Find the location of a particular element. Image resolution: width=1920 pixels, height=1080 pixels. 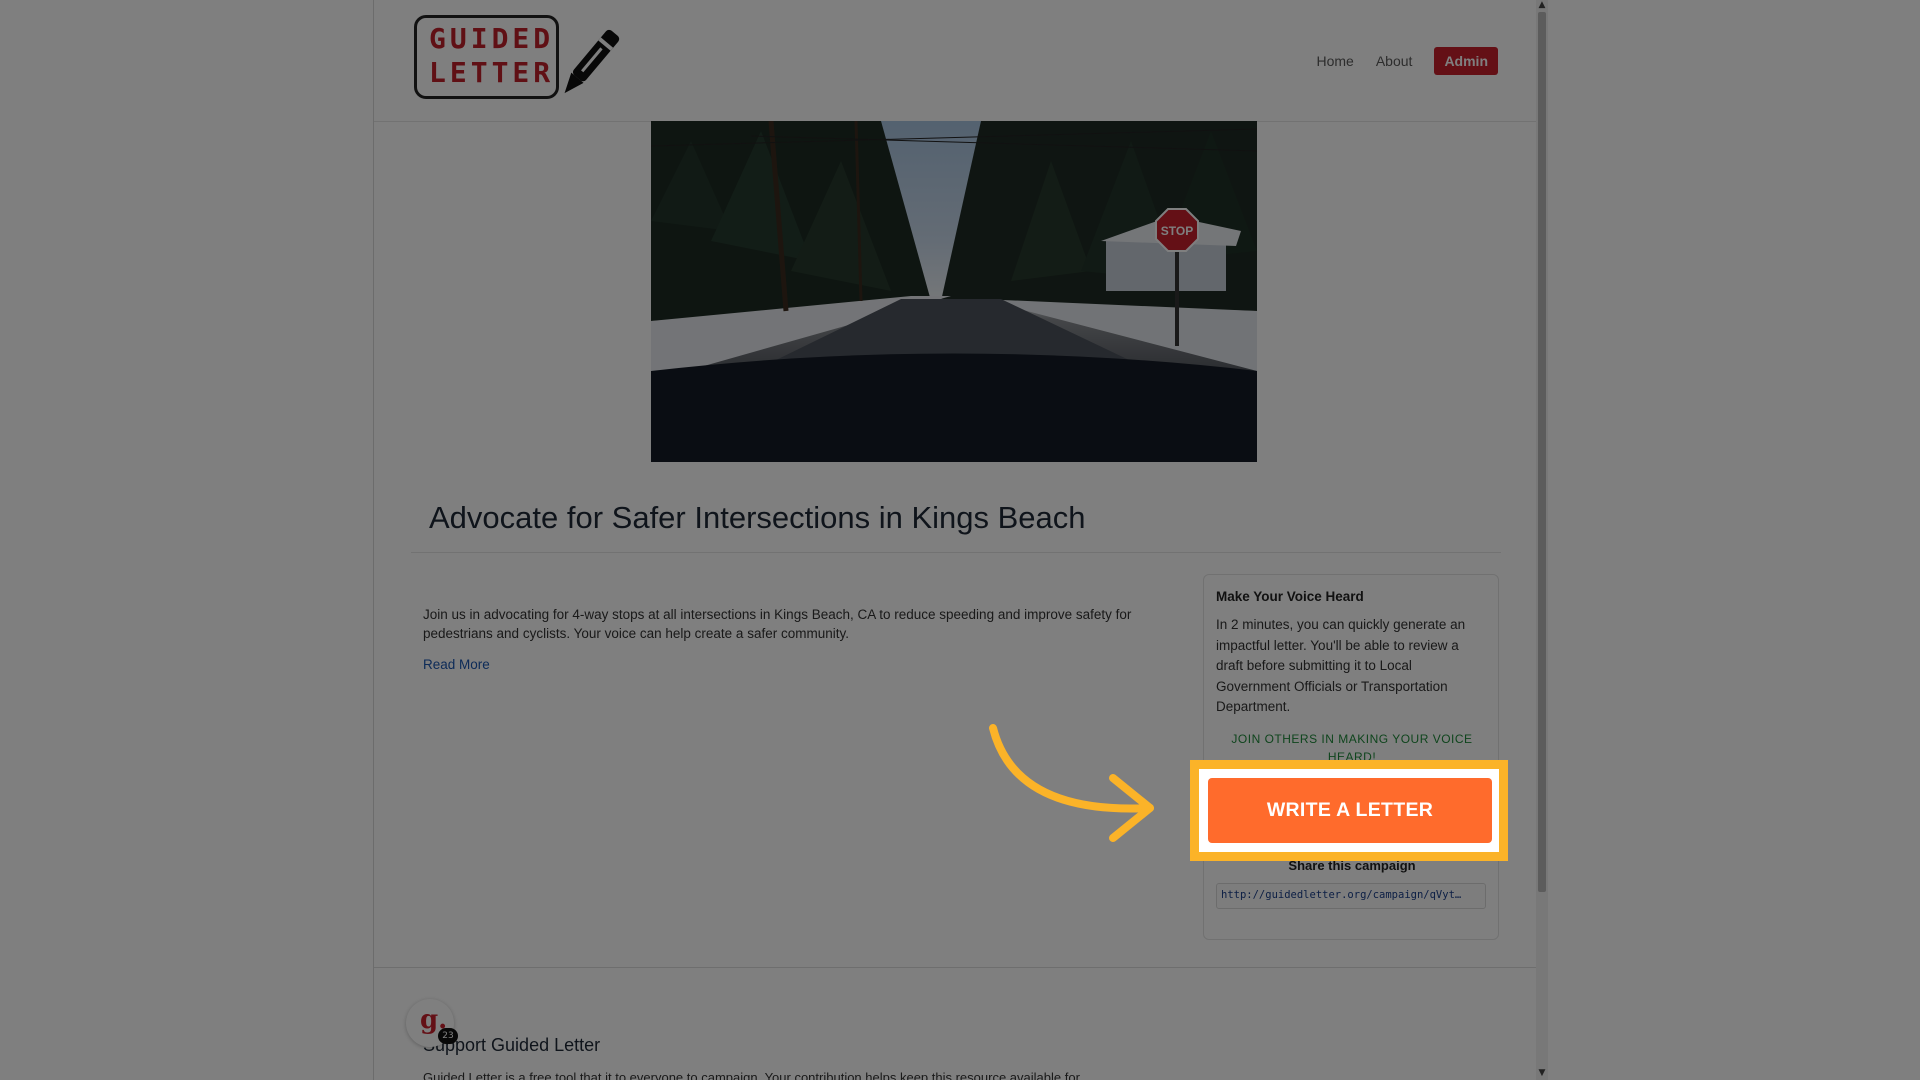

nav-about-link: About is located at coordinates (1394, 61).